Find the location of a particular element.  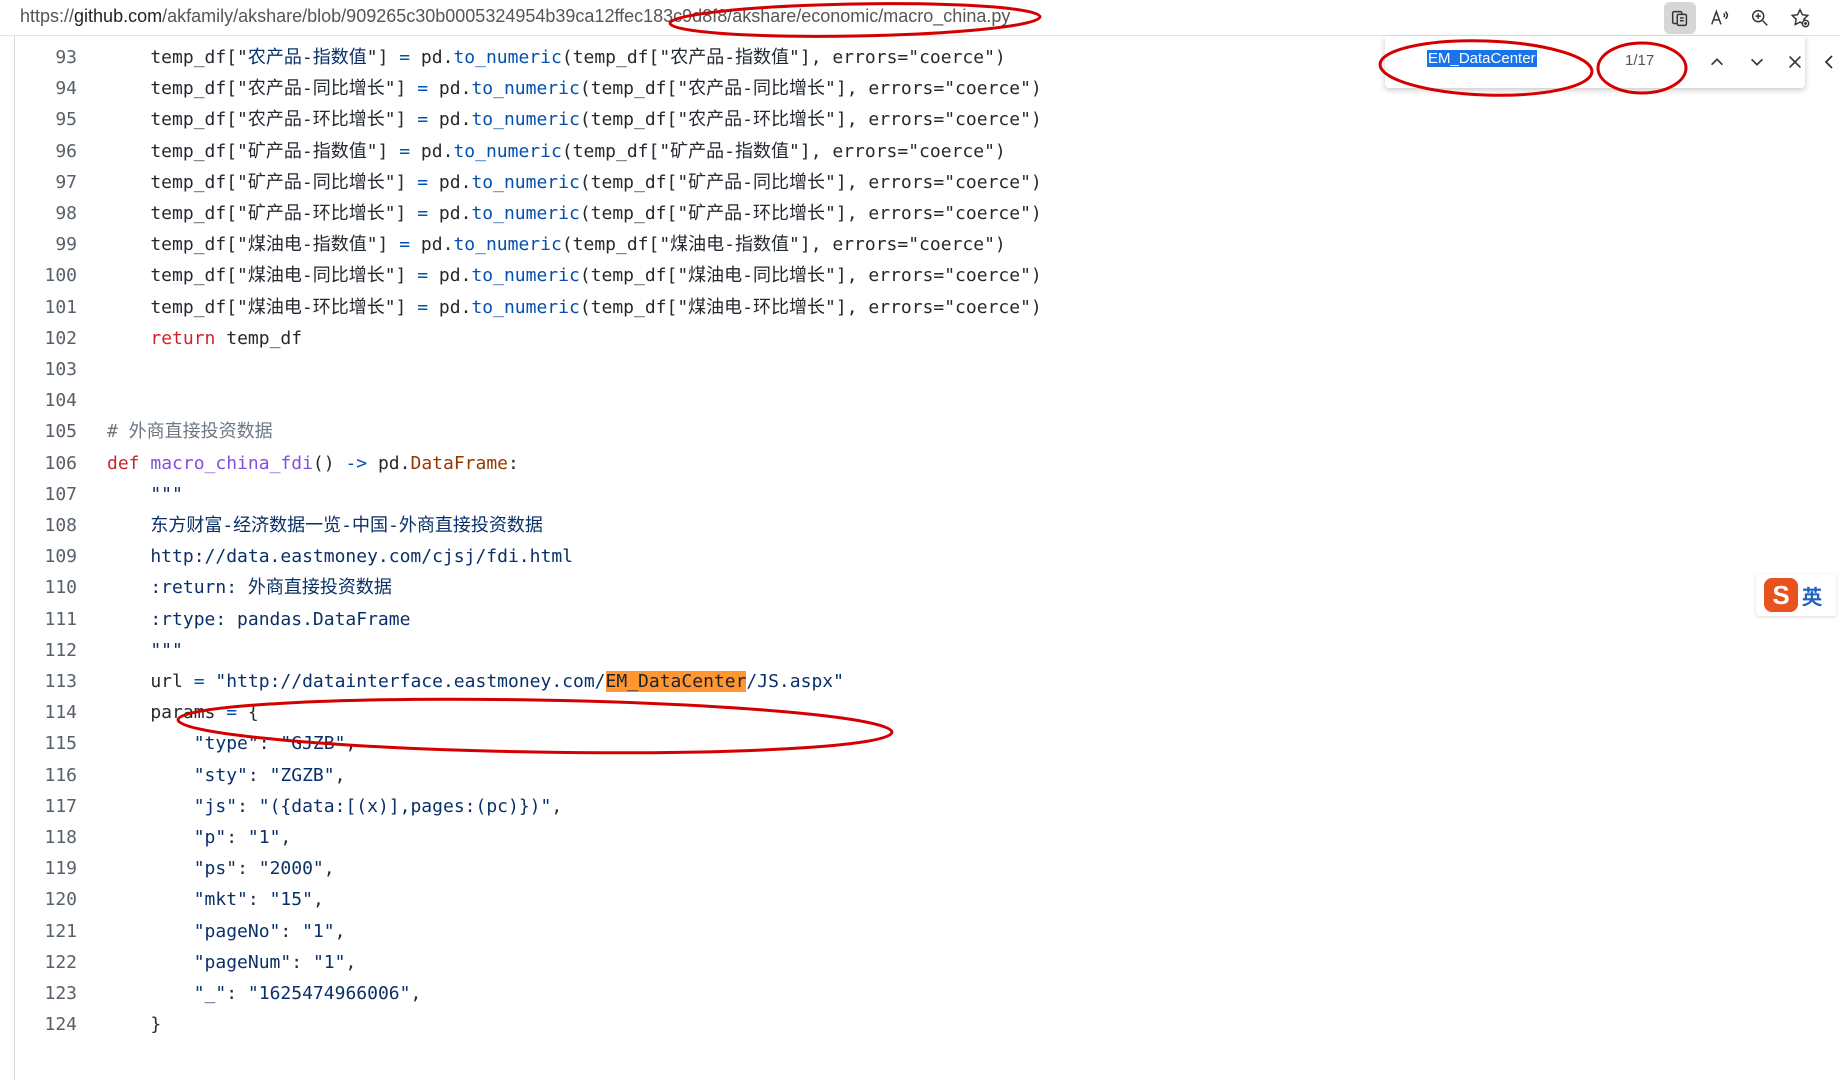

line-number: 114 is located at coordinates (46, 712).